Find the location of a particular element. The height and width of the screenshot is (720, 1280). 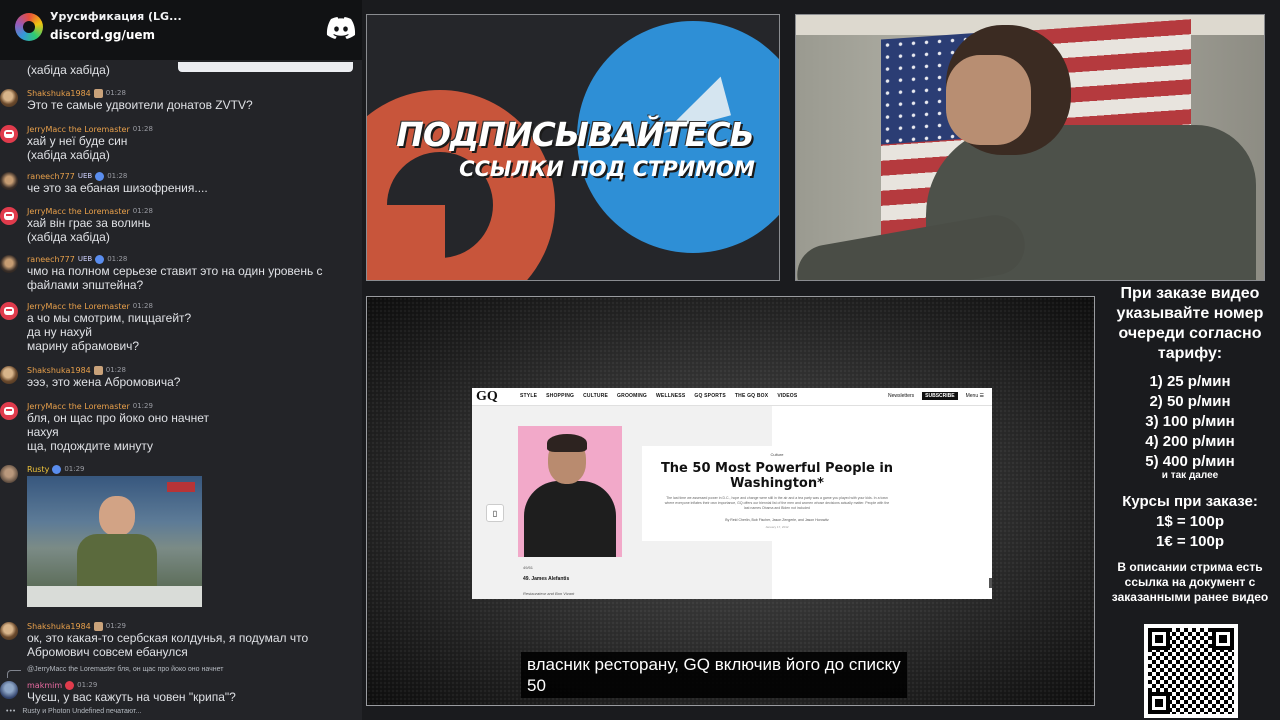

server-icon is located at coordinates (29, 27).